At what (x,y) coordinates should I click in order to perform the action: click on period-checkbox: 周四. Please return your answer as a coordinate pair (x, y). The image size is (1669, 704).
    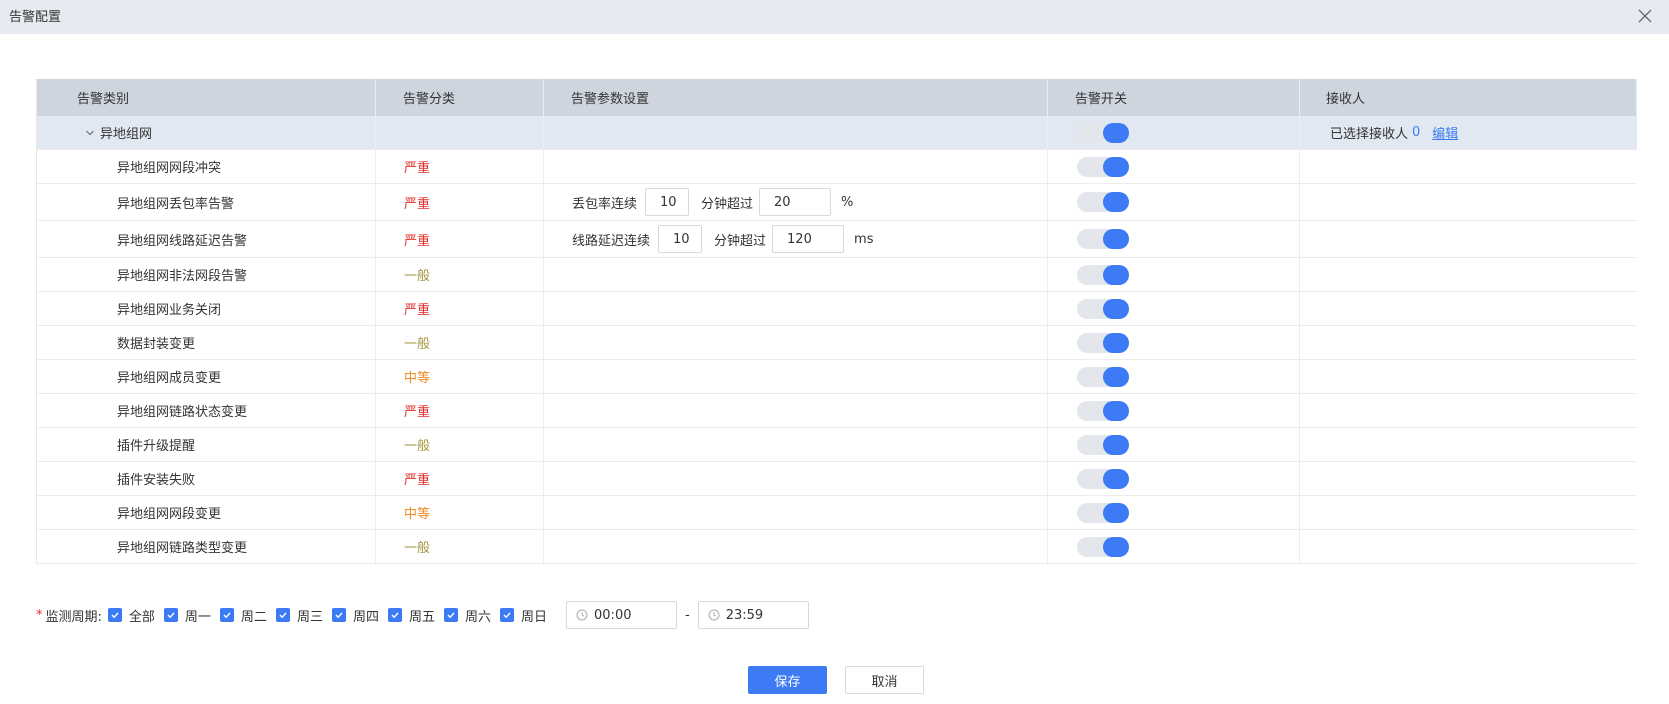
    Looking at the image, I should click on (355, 615).